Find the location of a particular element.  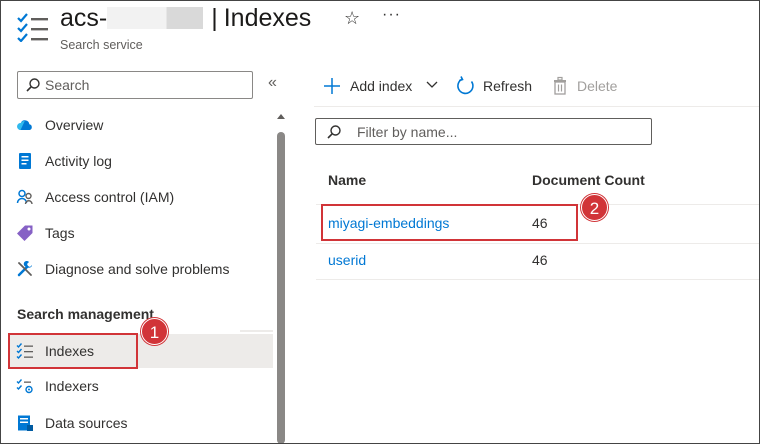

step-badge-1: 1 is located at coordinates (154, 331).